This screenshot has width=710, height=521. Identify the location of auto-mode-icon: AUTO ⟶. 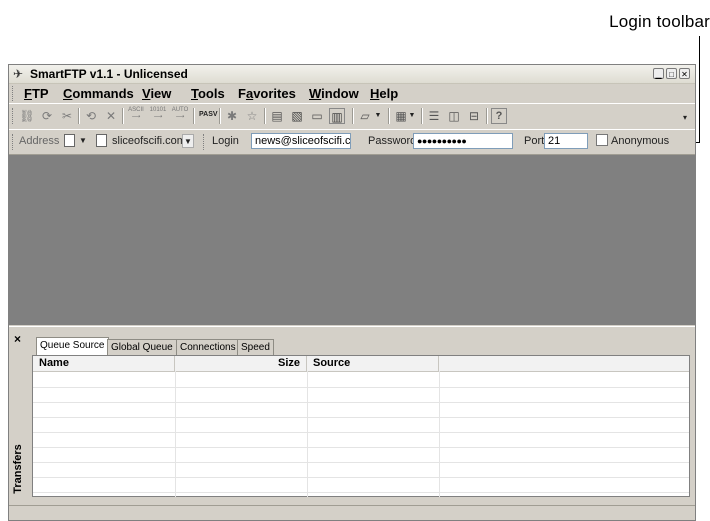
(180, 114).